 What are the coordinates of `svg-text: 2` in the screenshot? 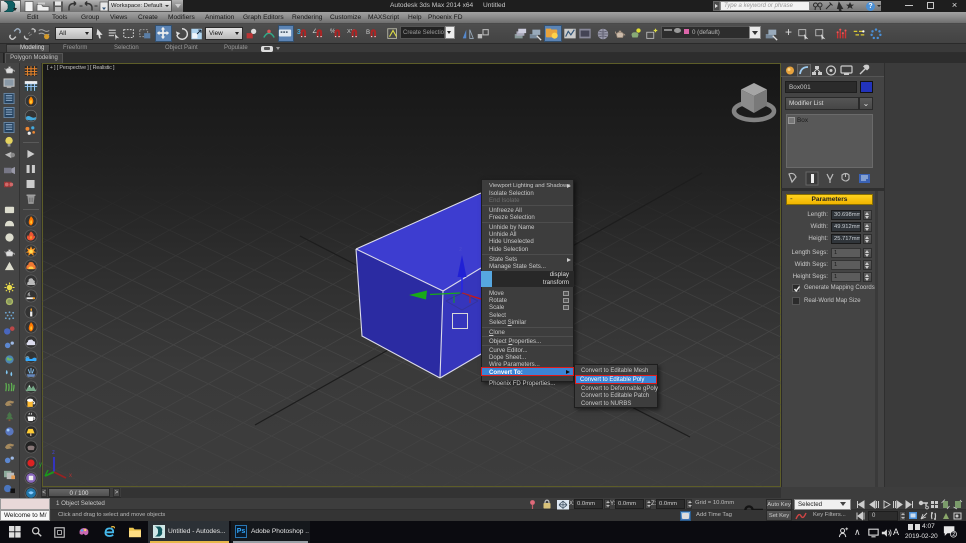 It's located at (953, 535).